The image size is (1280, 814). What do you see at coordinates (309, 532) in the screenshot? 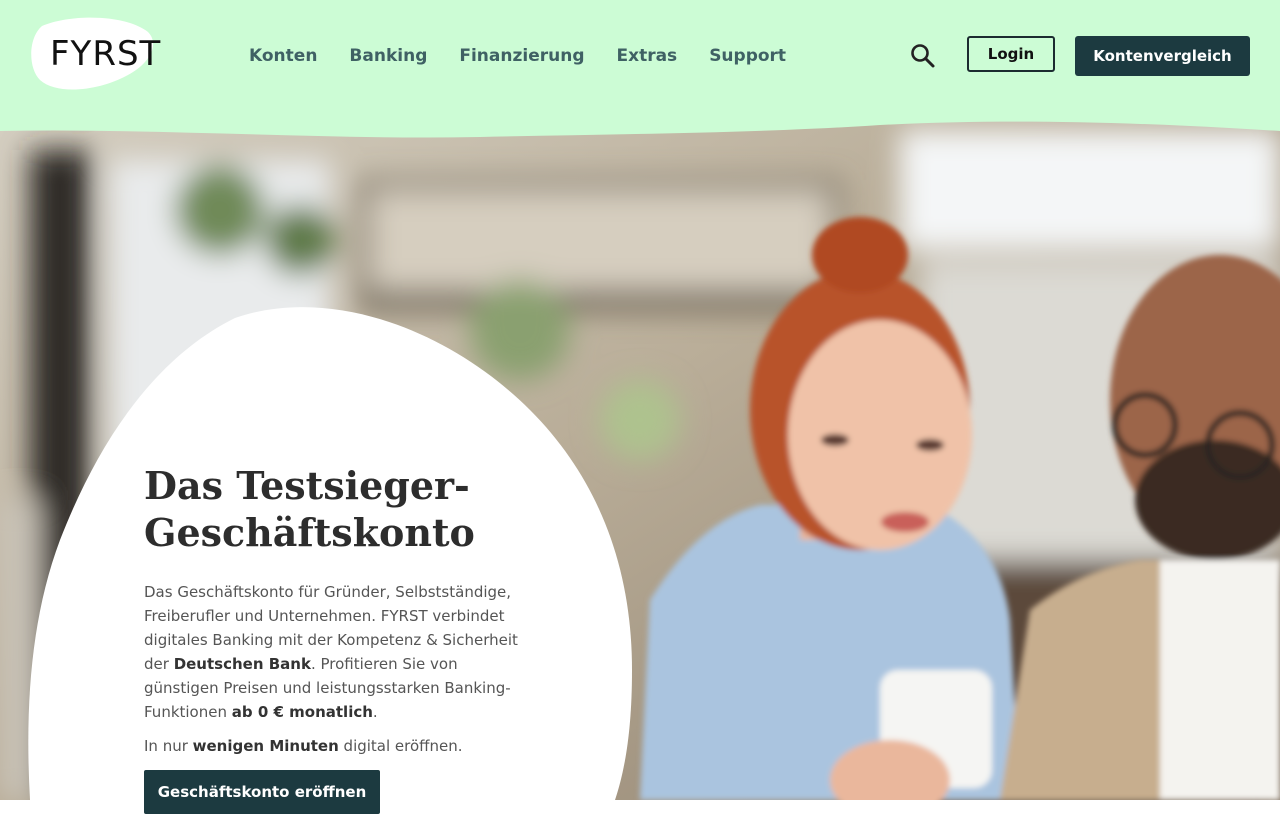
I see `headline-line-2: Geschäftskonto` at bounding box center [309, 532].